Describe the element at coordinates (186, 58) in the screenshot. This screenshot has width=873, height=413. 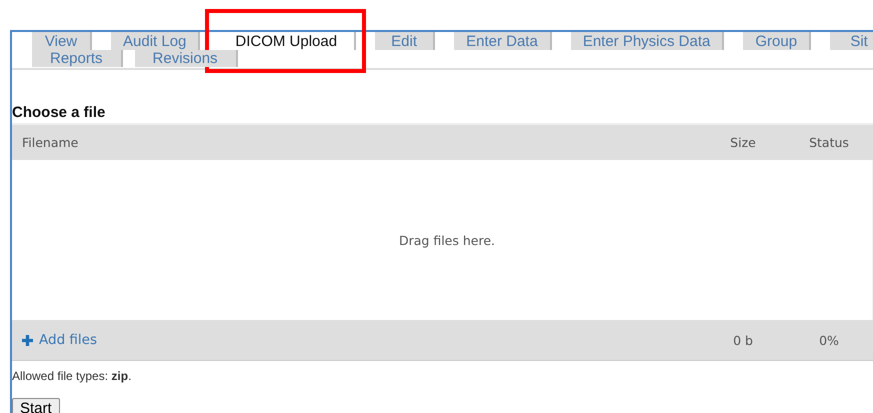
I see `tab: Revisions` at that location.